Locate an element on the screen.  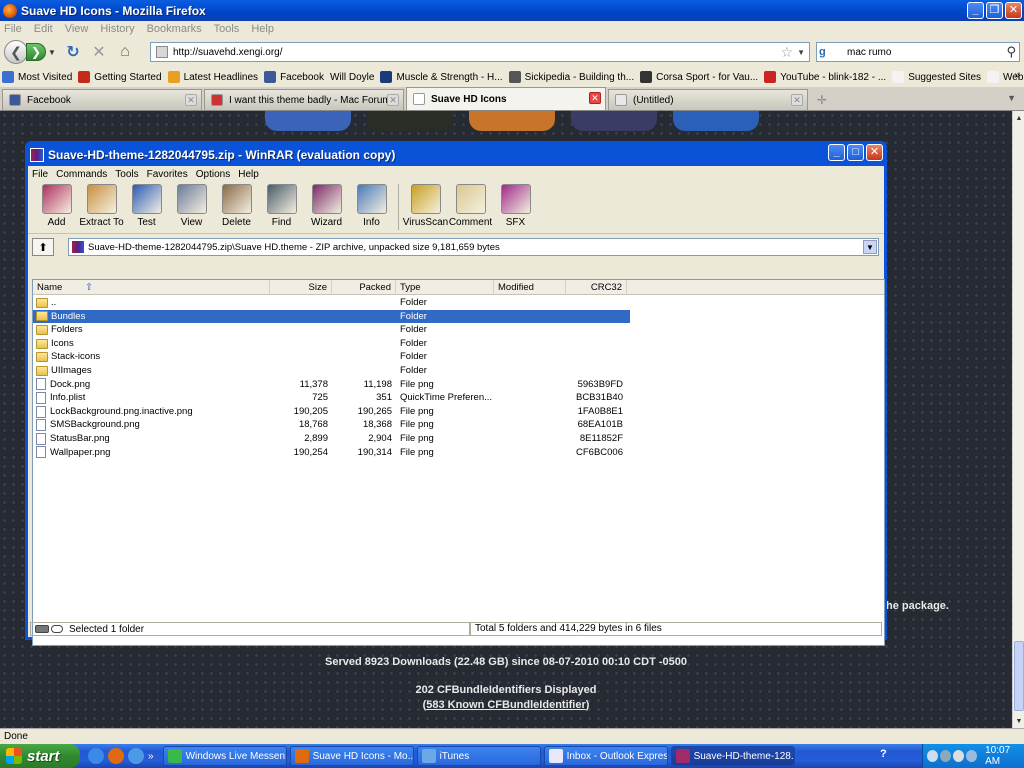
toolbar-view-button: View is located at coordinates (191, 205).